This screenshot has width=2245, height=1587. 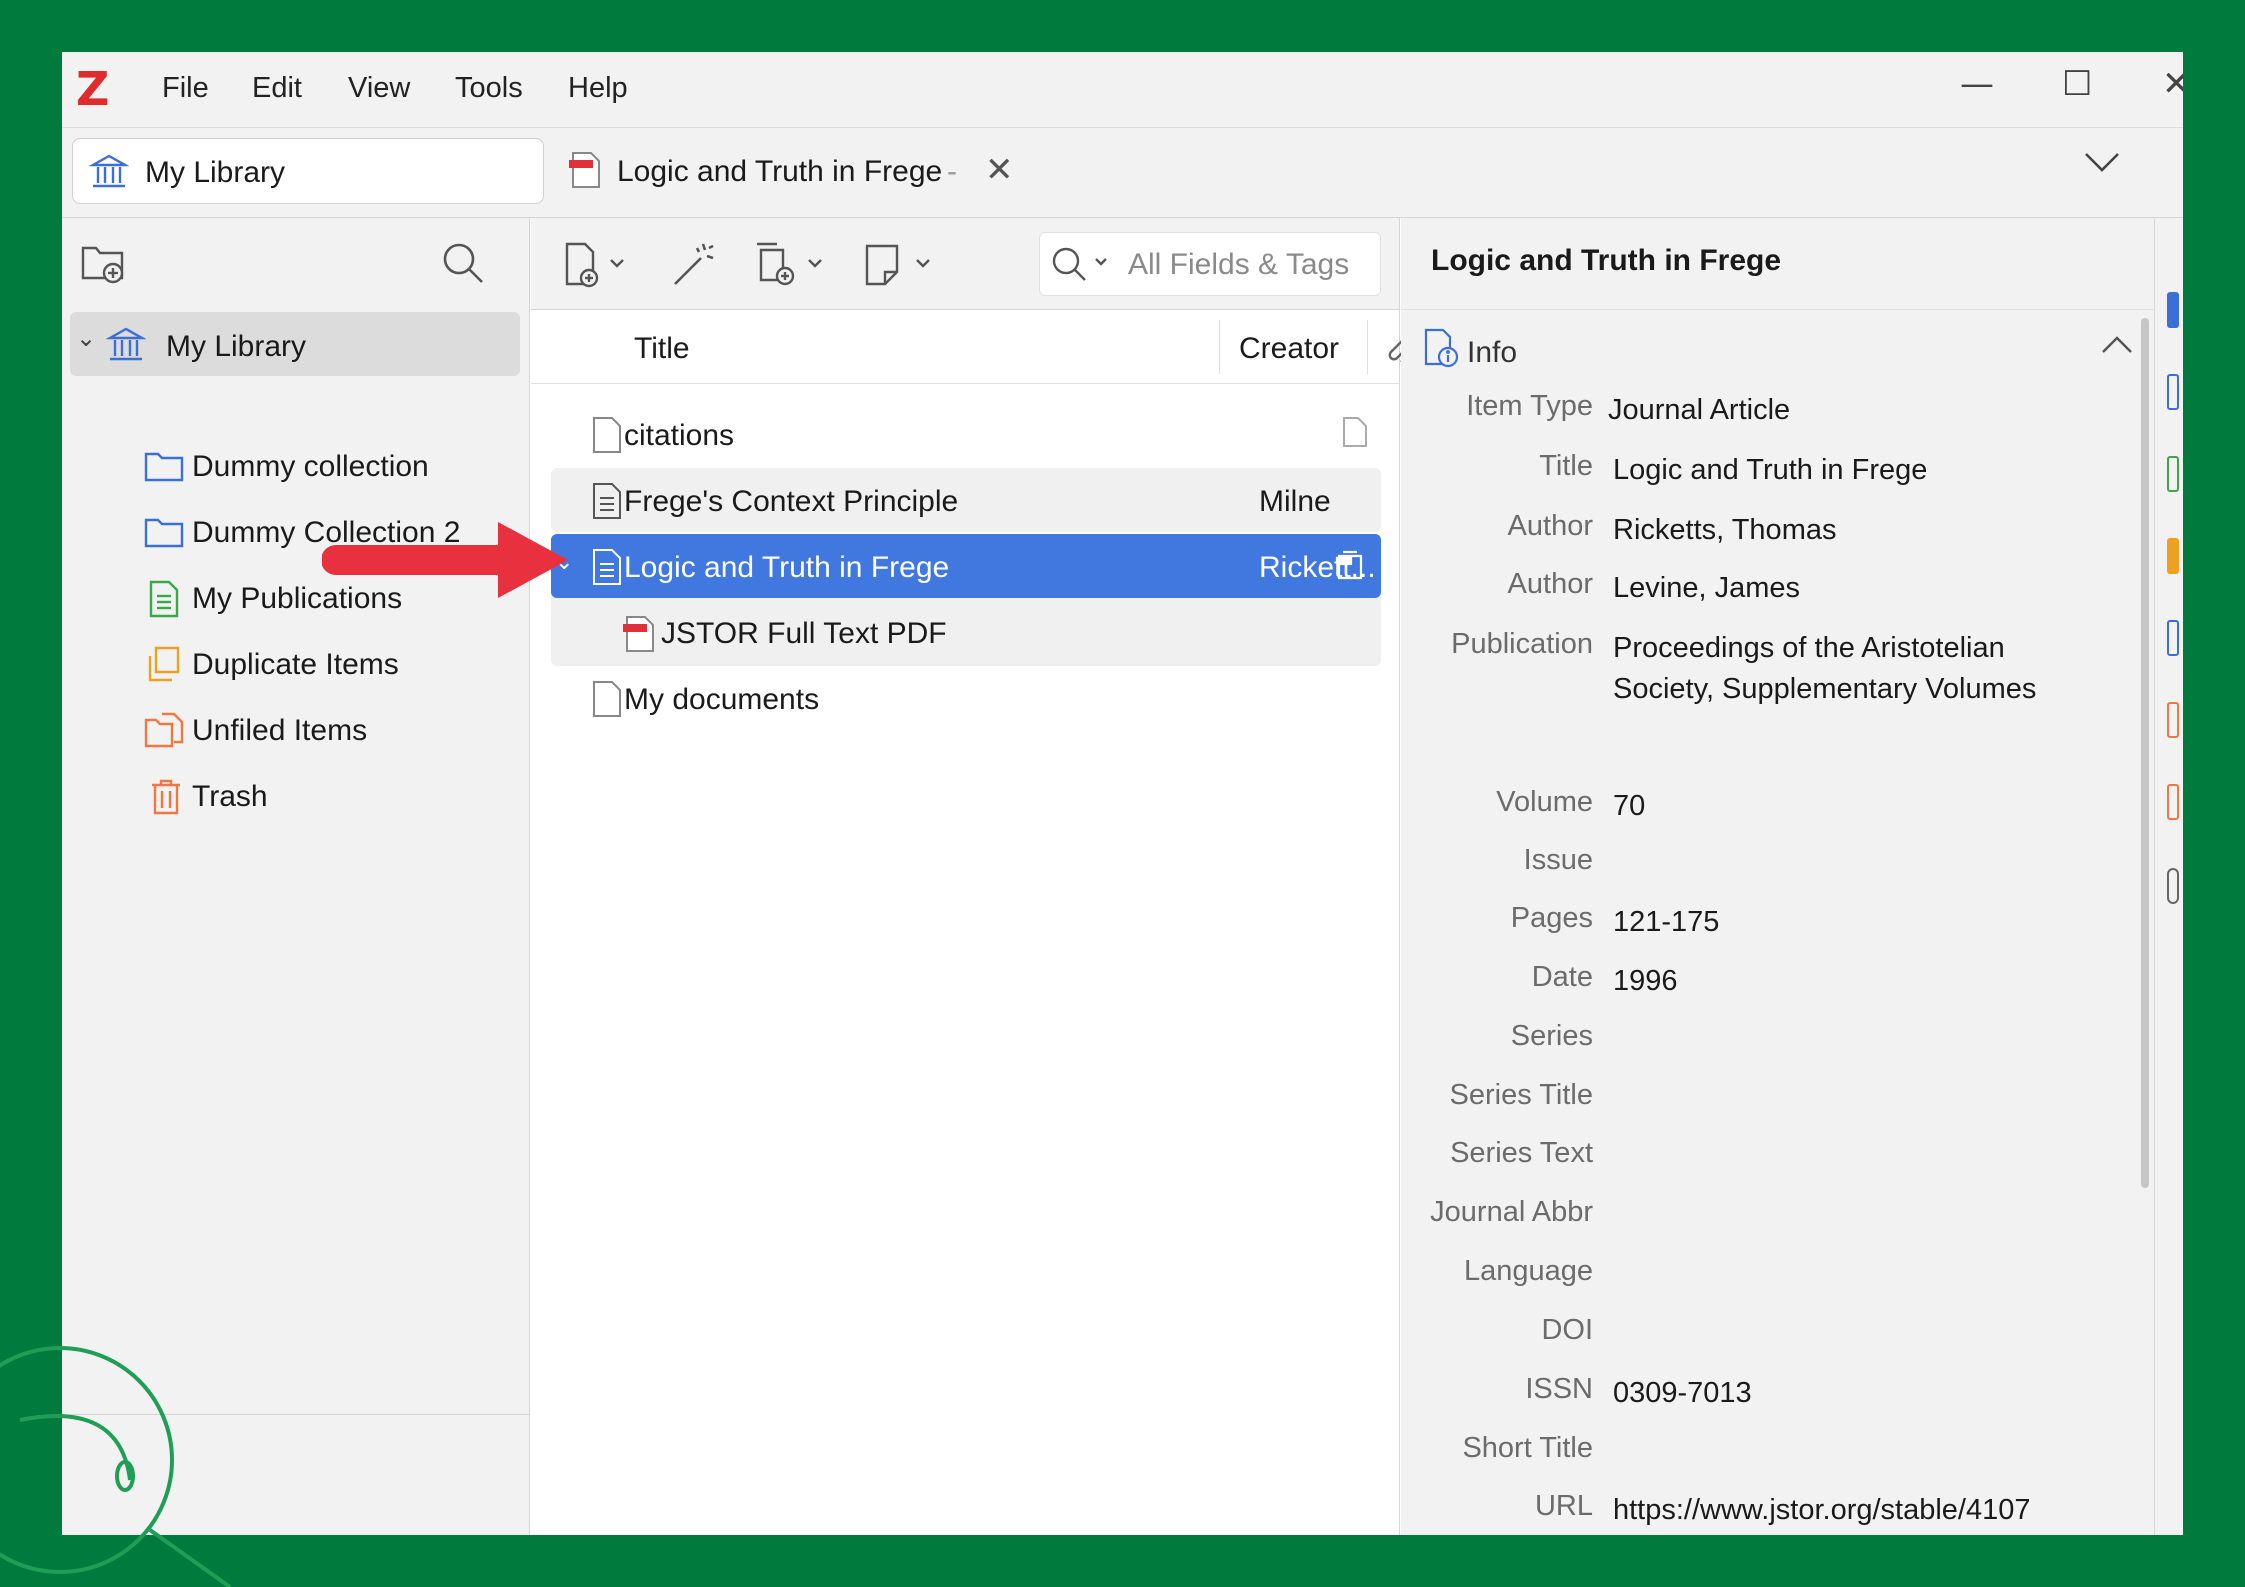 What do you see at coordinates (185, 88) in the screenshot?
I see `menu-file: File` at bounding box center [185, 88].